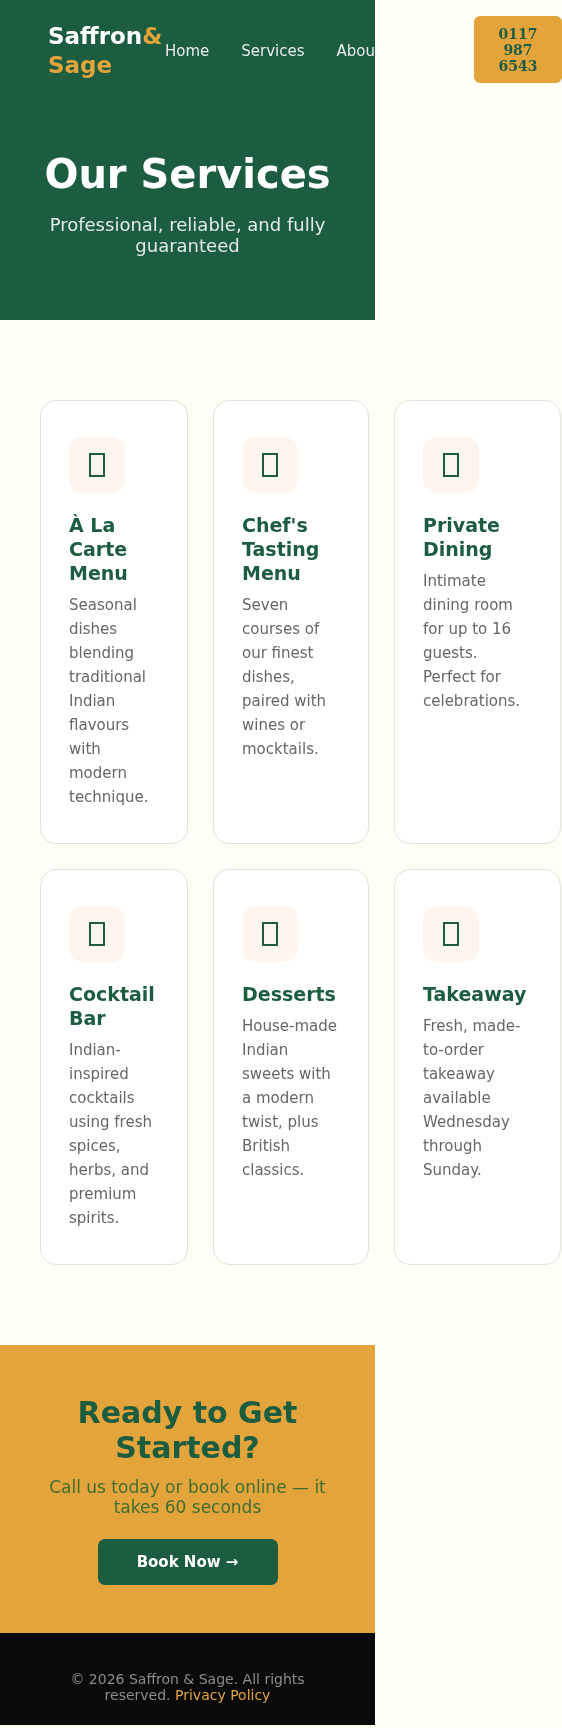  Describe the element at coordinates (187, 51) in the screenshot. I see `nav-link: Home` at that location.